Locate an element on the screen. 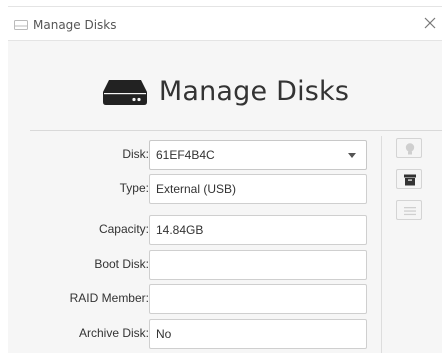 This screenshot has height=353, width=442. header-divider is located at coordinates (236, 130).